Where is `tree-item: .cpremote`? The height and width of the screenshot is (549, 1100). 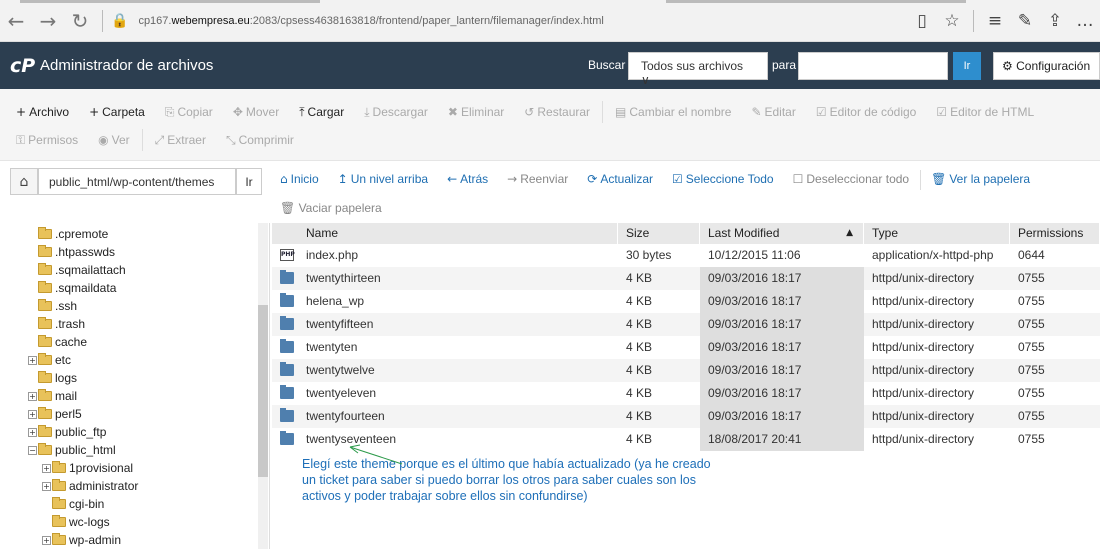 tree-item: .cpremote is located at coordinates (68, 234).